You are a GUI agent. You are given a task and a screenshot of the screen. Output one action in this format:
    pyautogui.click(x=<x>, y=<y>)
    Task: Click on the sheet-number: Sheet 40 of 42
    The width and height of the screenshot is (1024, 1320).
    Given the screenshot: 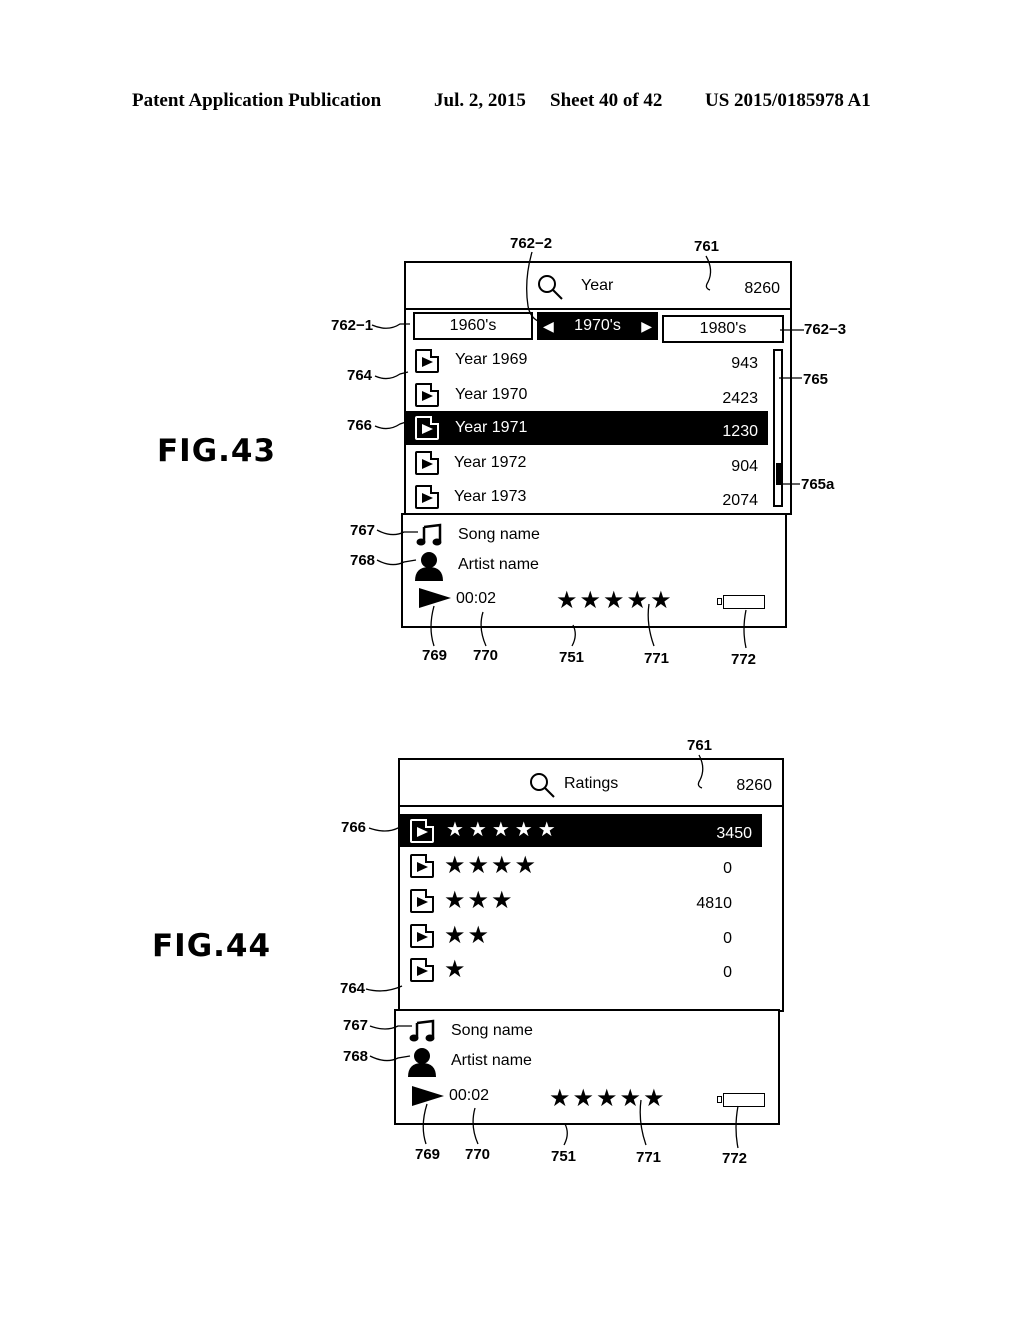 What is the action you would take?
    pyautogui.click(x=606, y=100)
    